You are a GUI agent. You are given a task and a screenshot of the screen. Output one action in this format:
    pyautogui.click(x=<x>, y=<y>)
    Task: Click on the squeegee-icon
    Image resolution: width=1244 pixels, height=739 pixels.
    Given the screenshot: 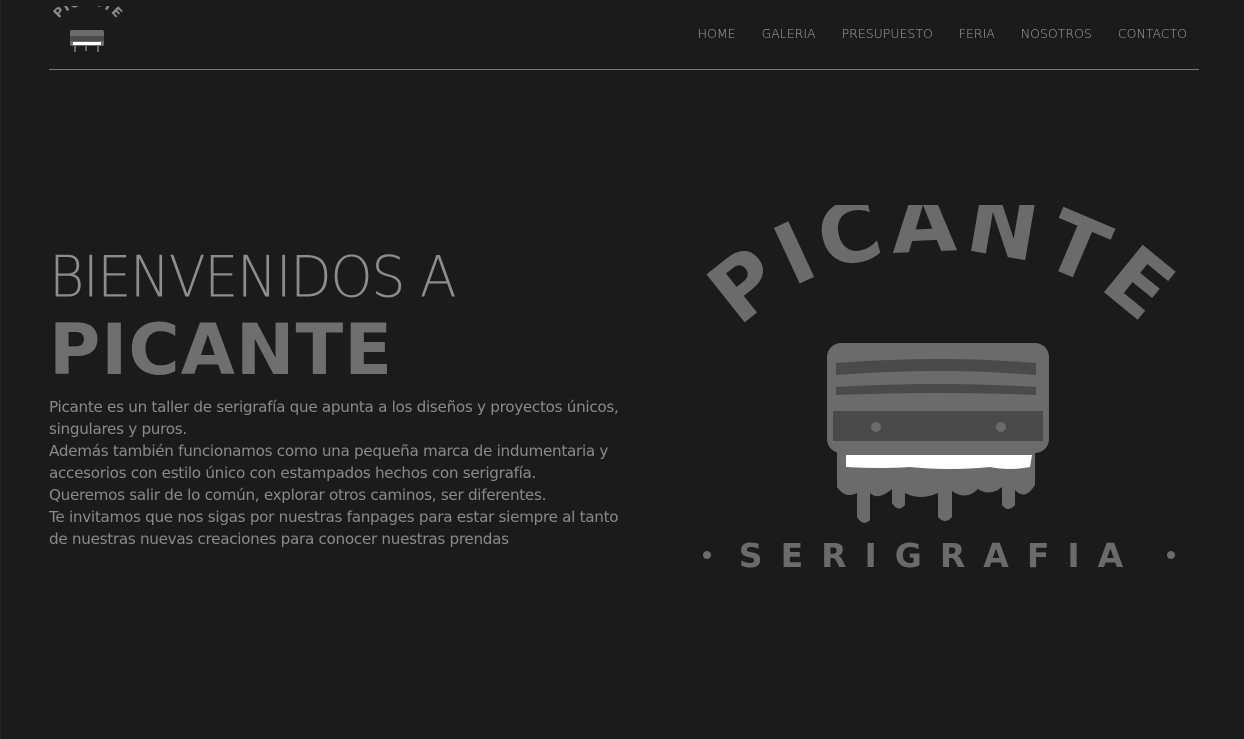 What is the action you would take?
    pyautogui.click(x=938, y=433)
    